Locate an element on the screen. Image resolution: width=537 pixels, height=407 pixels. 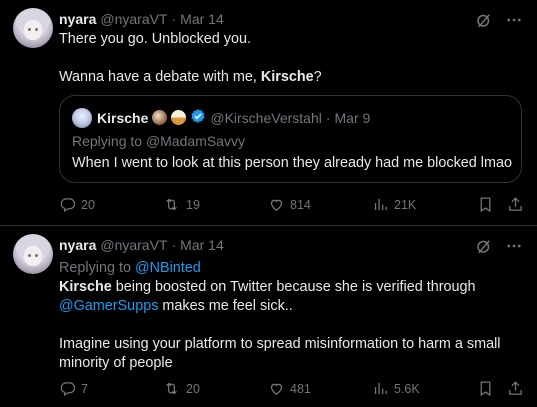
quote-avatar is located at coordinates (82, 118).